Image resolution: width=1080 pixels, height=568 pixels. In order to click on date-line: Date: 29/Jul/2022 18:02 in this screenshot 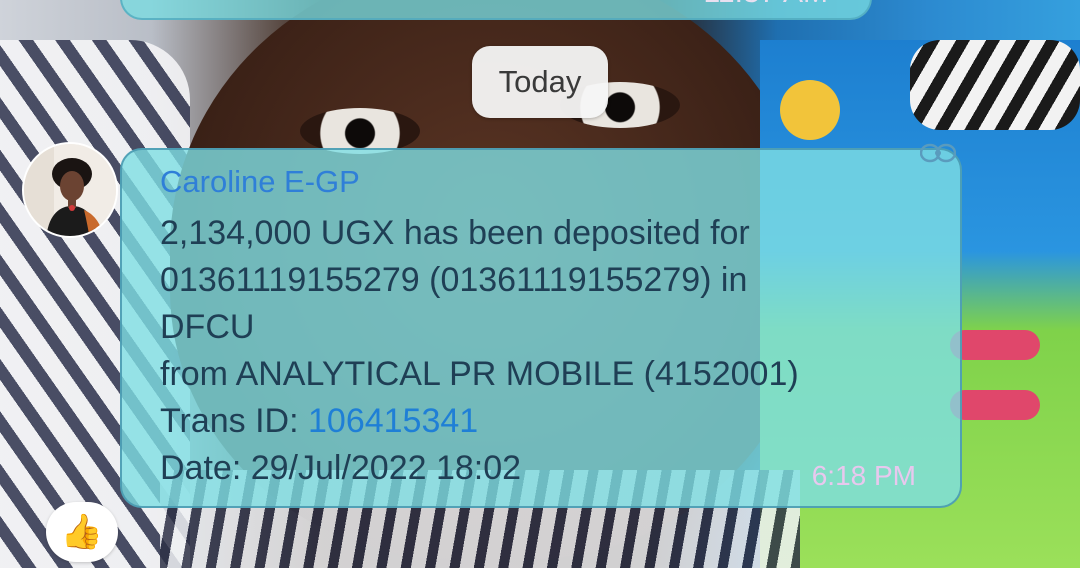, I will do `click(341, 468)`.